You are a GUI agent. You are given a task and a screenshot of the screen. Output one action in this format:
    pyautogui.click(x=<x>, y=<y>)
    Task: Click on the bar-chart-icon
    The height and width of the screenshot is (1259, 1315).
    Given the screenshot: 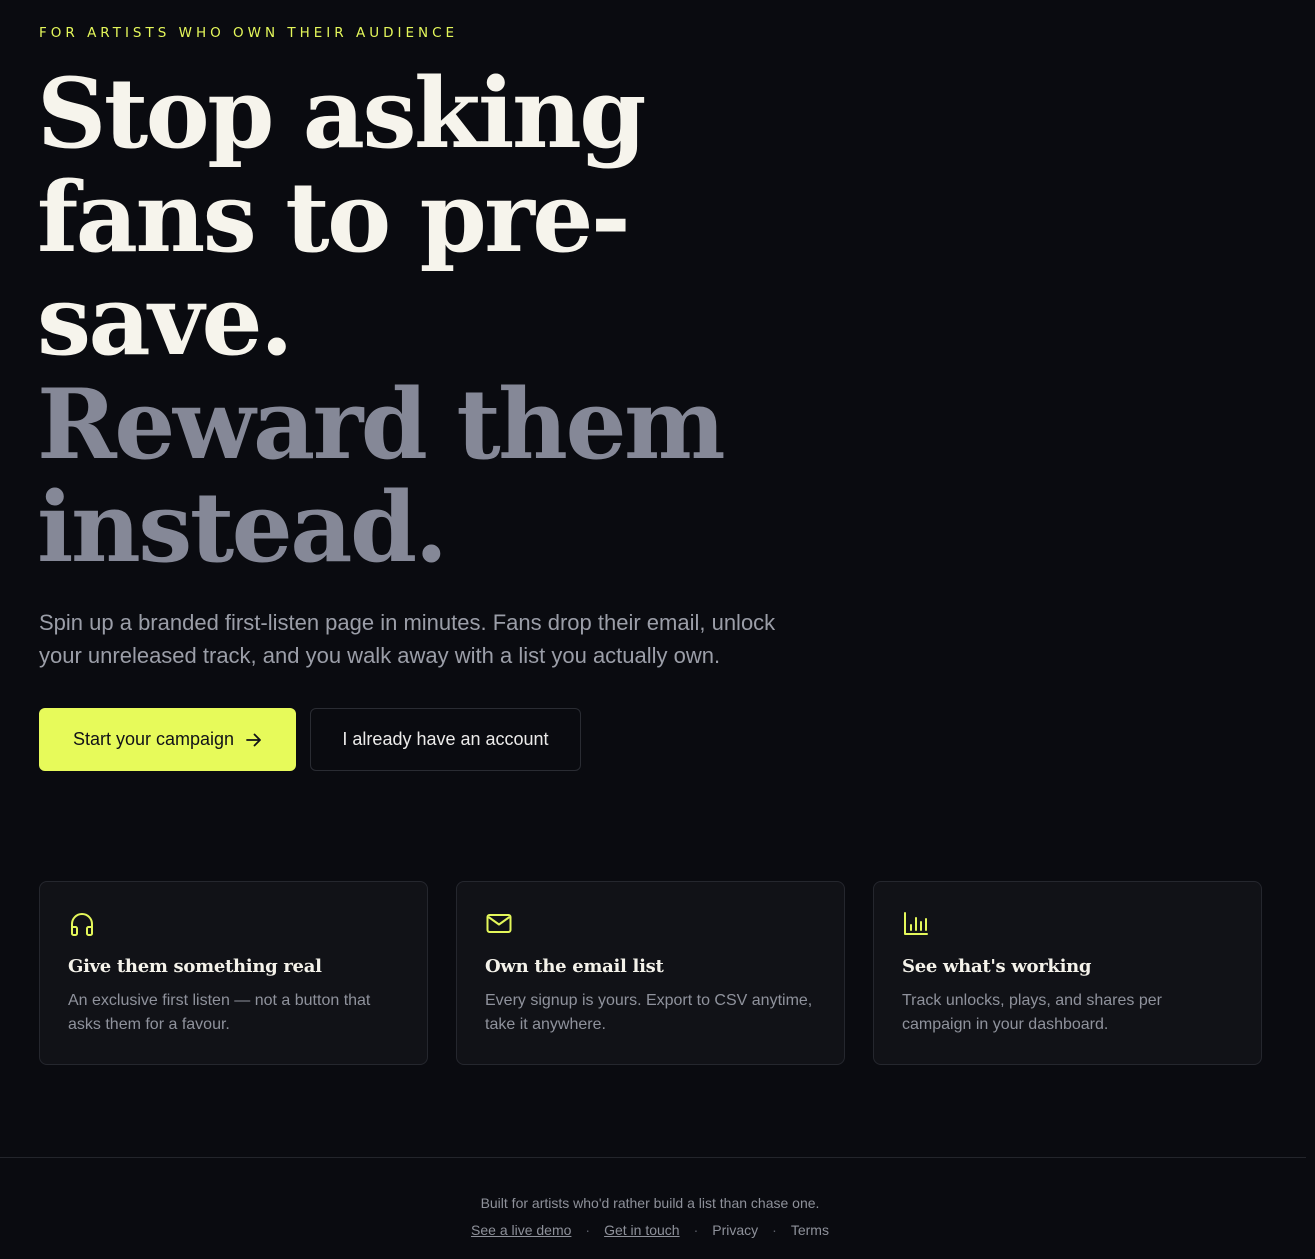 What is the action you would take?
    pyautogui.click(x=916, y=923)
    